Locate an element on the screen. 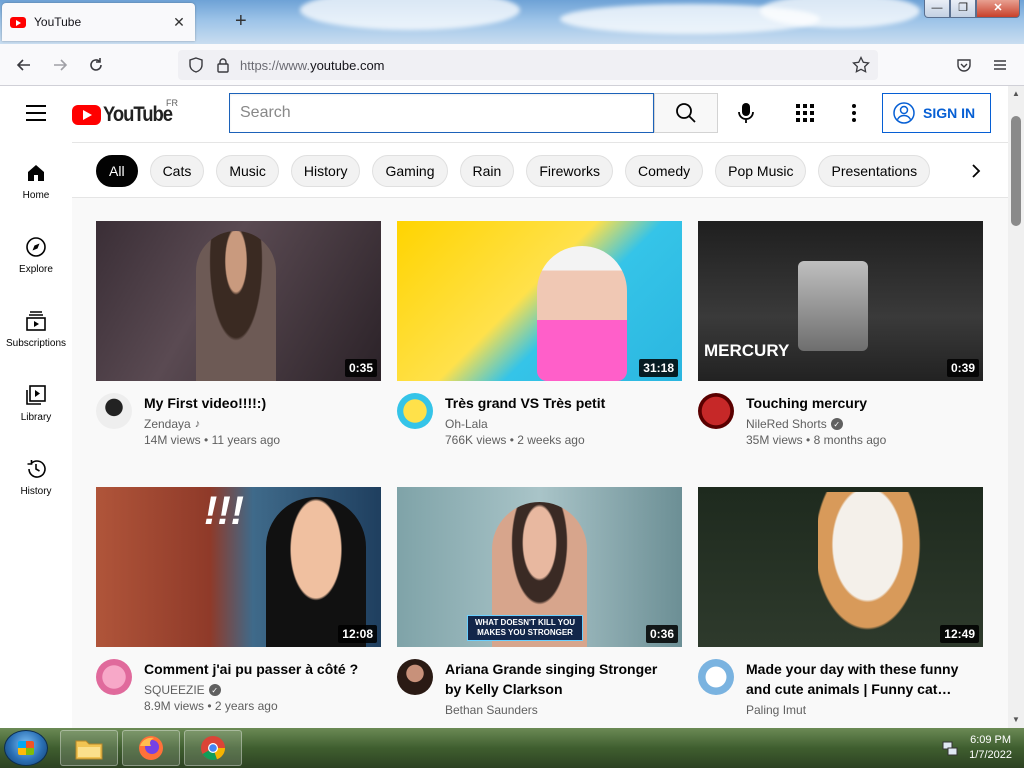  scroll-up-arrow-icon: ▲ is located at coordinates (1016, 94).